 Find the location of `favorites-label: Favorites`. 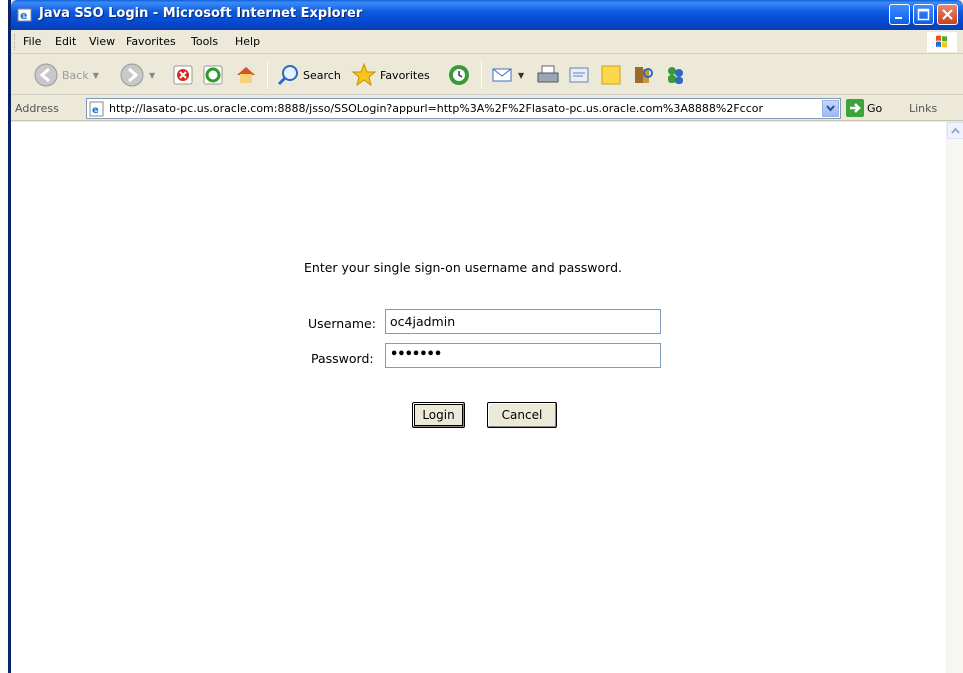

favorites-label: Favorites is located at coordinates (405, 75).